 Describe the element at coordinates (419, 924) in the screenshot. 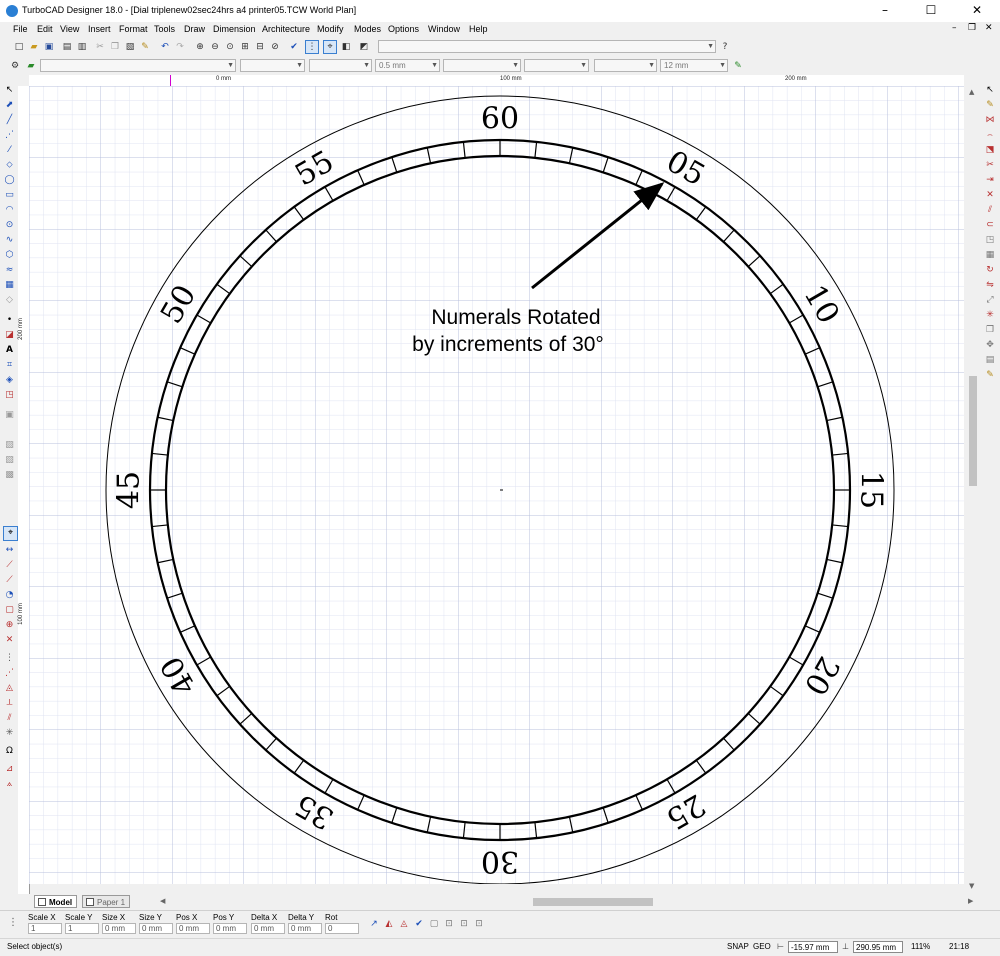

I see `apply-transform-icon: ✔` at that location.